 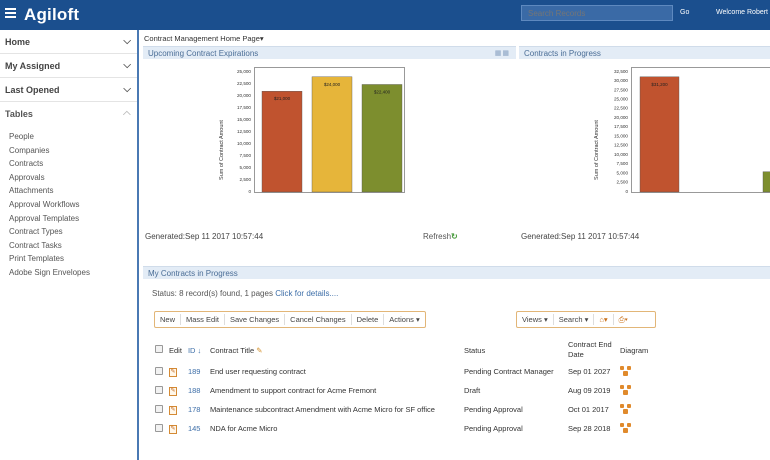 I want to click on column-header-title: Contract Title ✎, so click(x=334, y=350).